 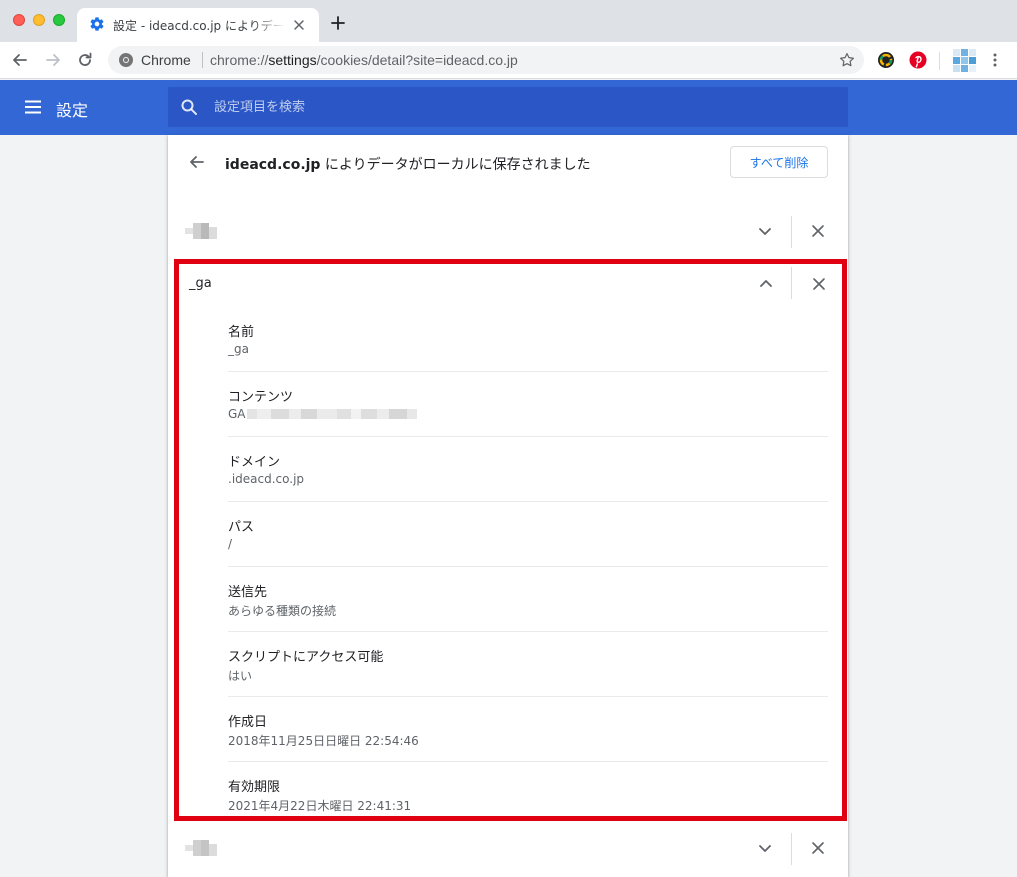 I want to click on detail-value: あらゆる種類の接続, so click(x=282, y=611).